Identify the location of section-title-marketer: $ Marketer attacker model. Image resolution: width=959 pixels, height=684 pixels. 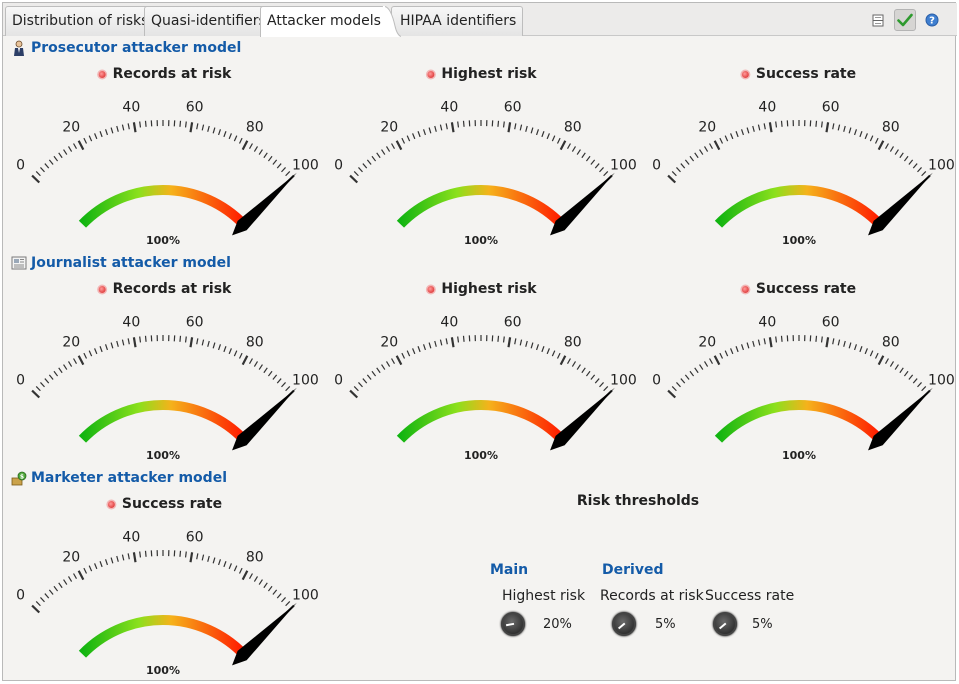
(119, 478).